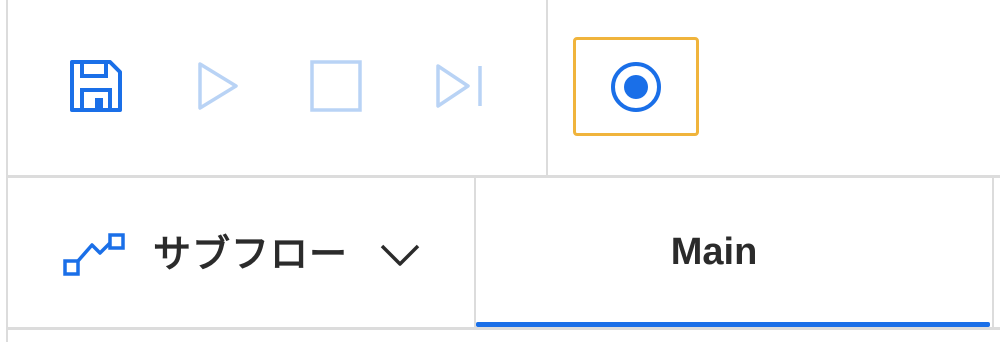 The image size is (1000, 342). I want to click on recorder-button, so click(636, 86).